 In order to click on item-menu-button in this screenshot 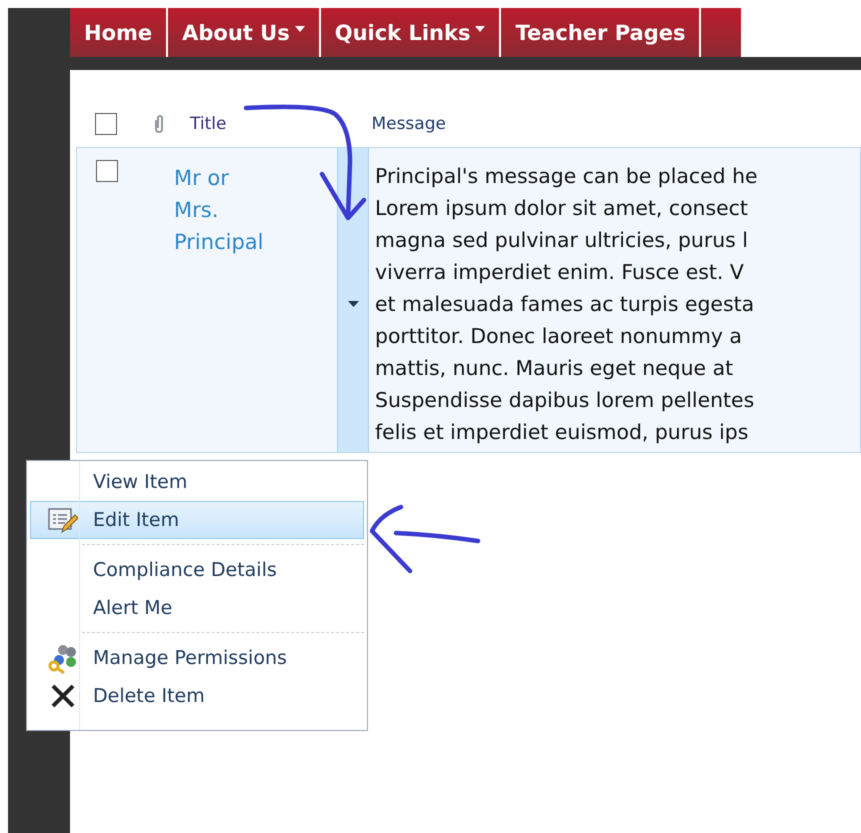, I will do `click(353, 300)`.